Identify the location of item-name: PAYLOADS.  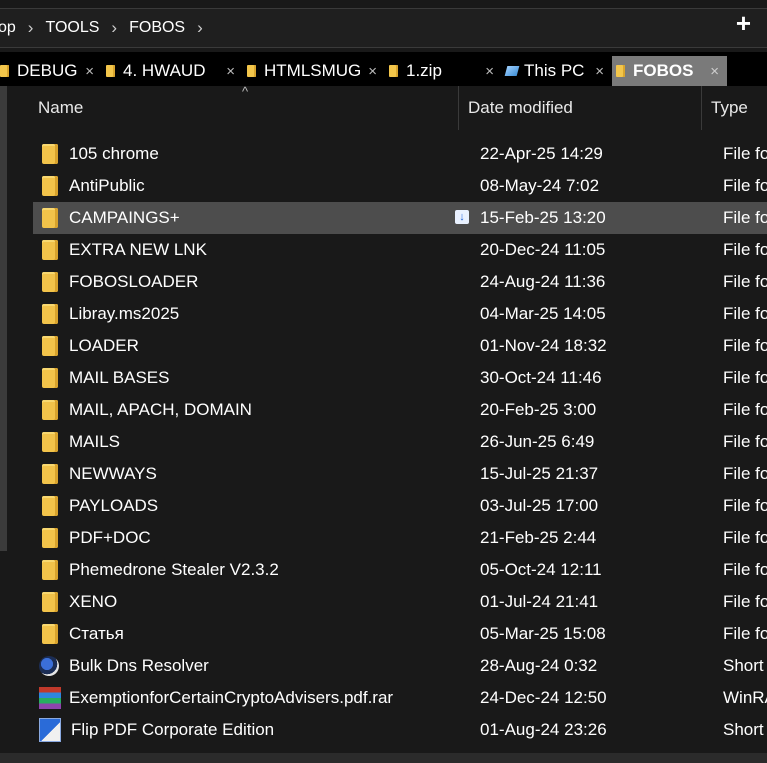
(114, 505).